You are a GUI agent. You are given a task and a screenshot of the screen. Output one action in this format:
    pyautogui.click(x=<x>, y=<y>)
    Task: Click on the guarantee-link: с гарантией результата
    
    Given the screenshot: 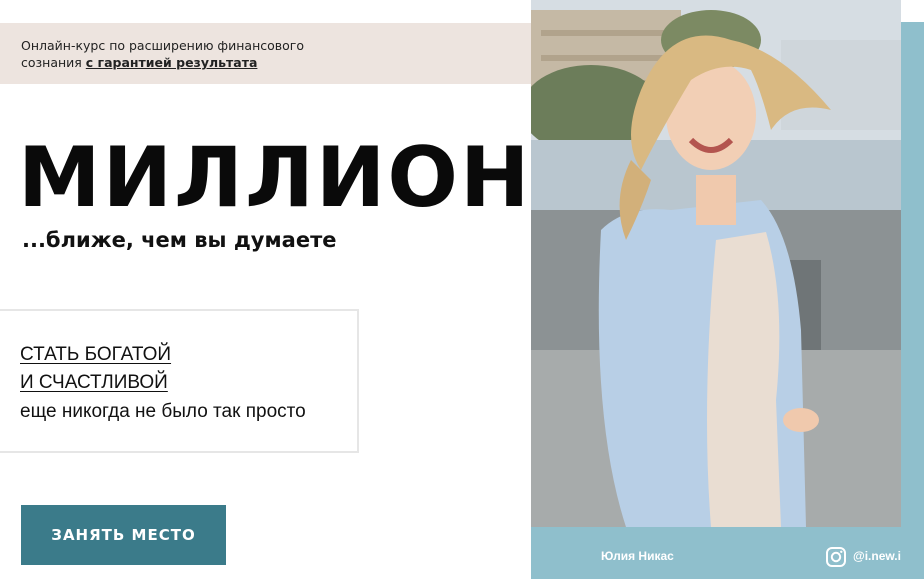 What is the action you would take?
    pyautogui.click(x=172, y=62)
    